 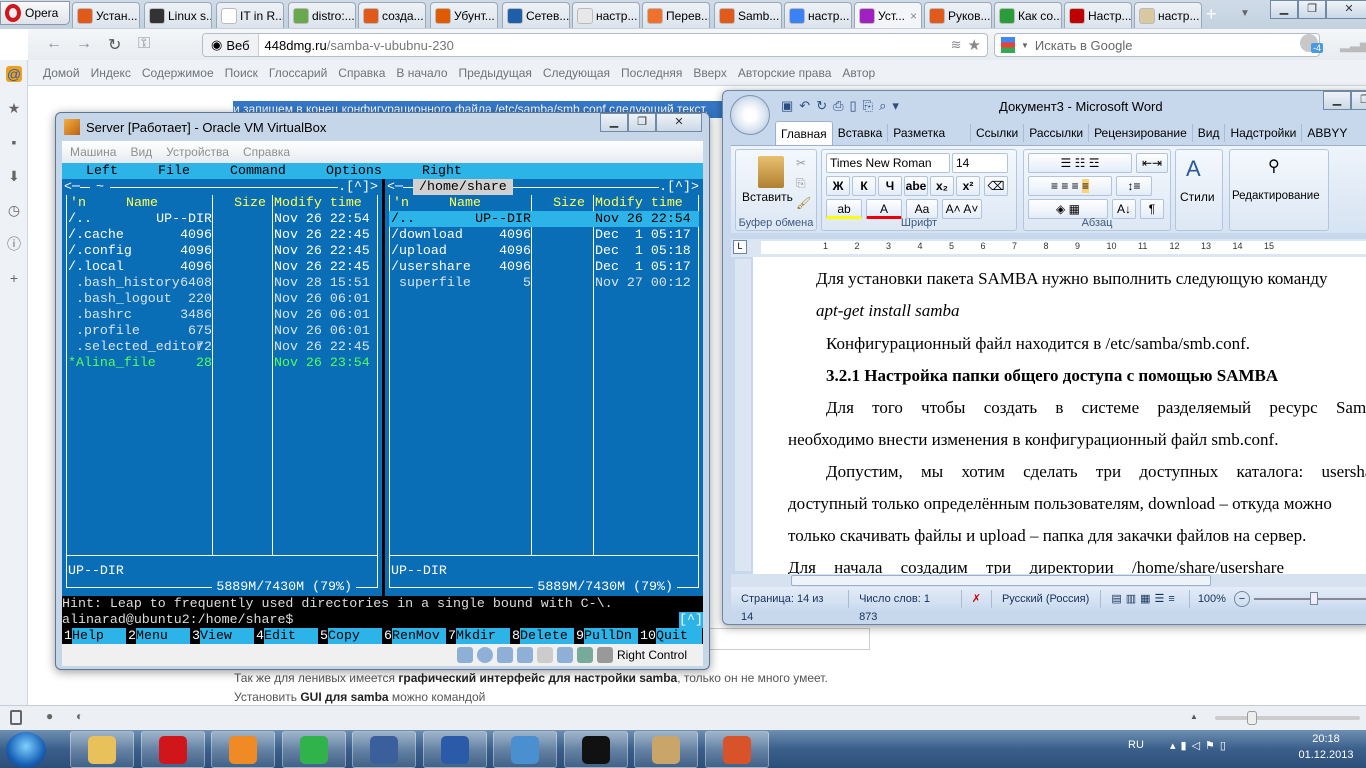 What do you see at coordinates (916, 186) in the screenshot?
I see `format-button: abe` at bounding box center [916, 186].